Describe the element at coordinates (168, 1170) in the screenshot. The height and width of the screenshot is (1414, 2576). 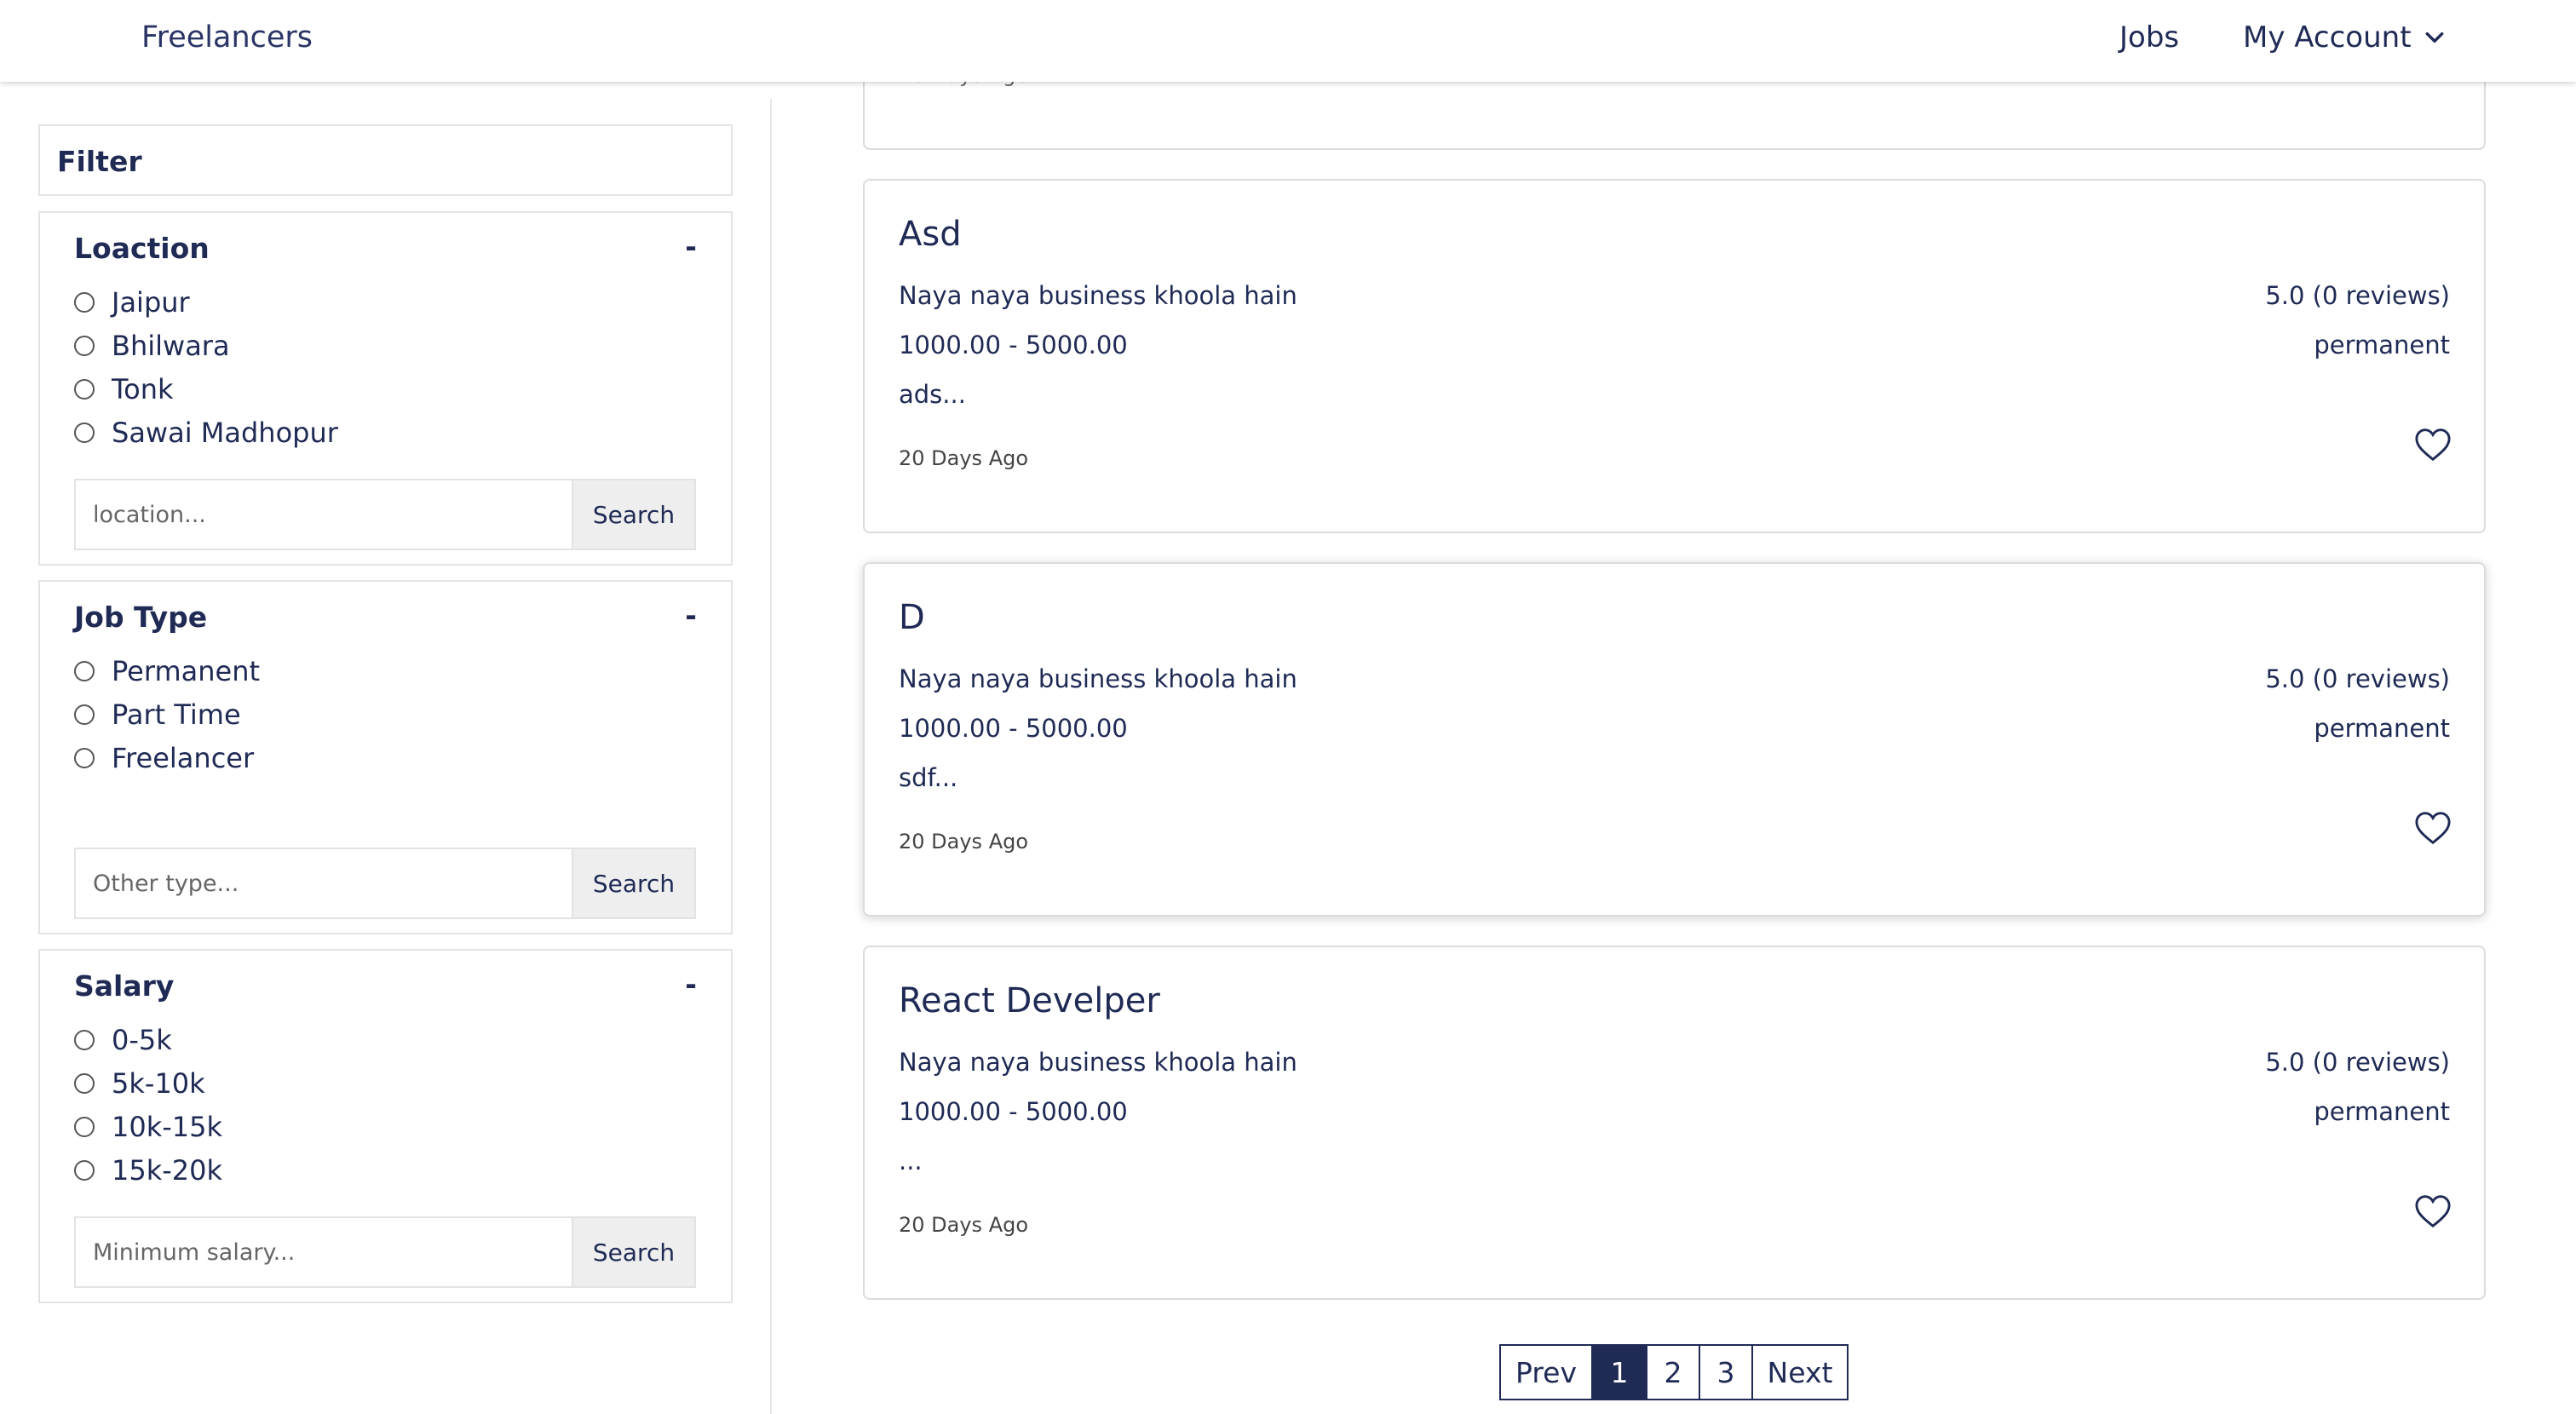
I see `option-label: 15k-20k` at that location.